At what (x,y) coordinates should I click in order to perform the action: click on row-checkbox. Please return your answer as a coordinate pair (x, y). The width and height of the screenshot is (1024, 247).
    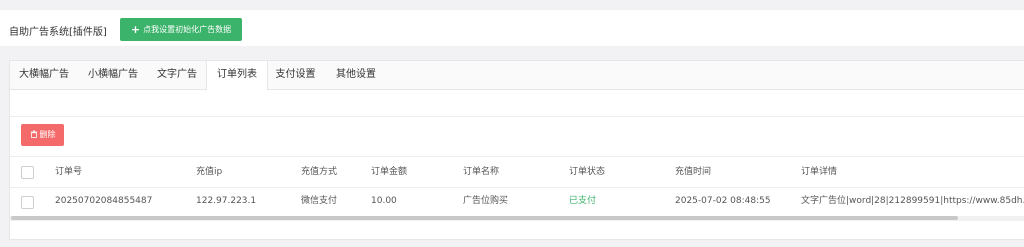
    Looking at the image, I should click on (27, 202).